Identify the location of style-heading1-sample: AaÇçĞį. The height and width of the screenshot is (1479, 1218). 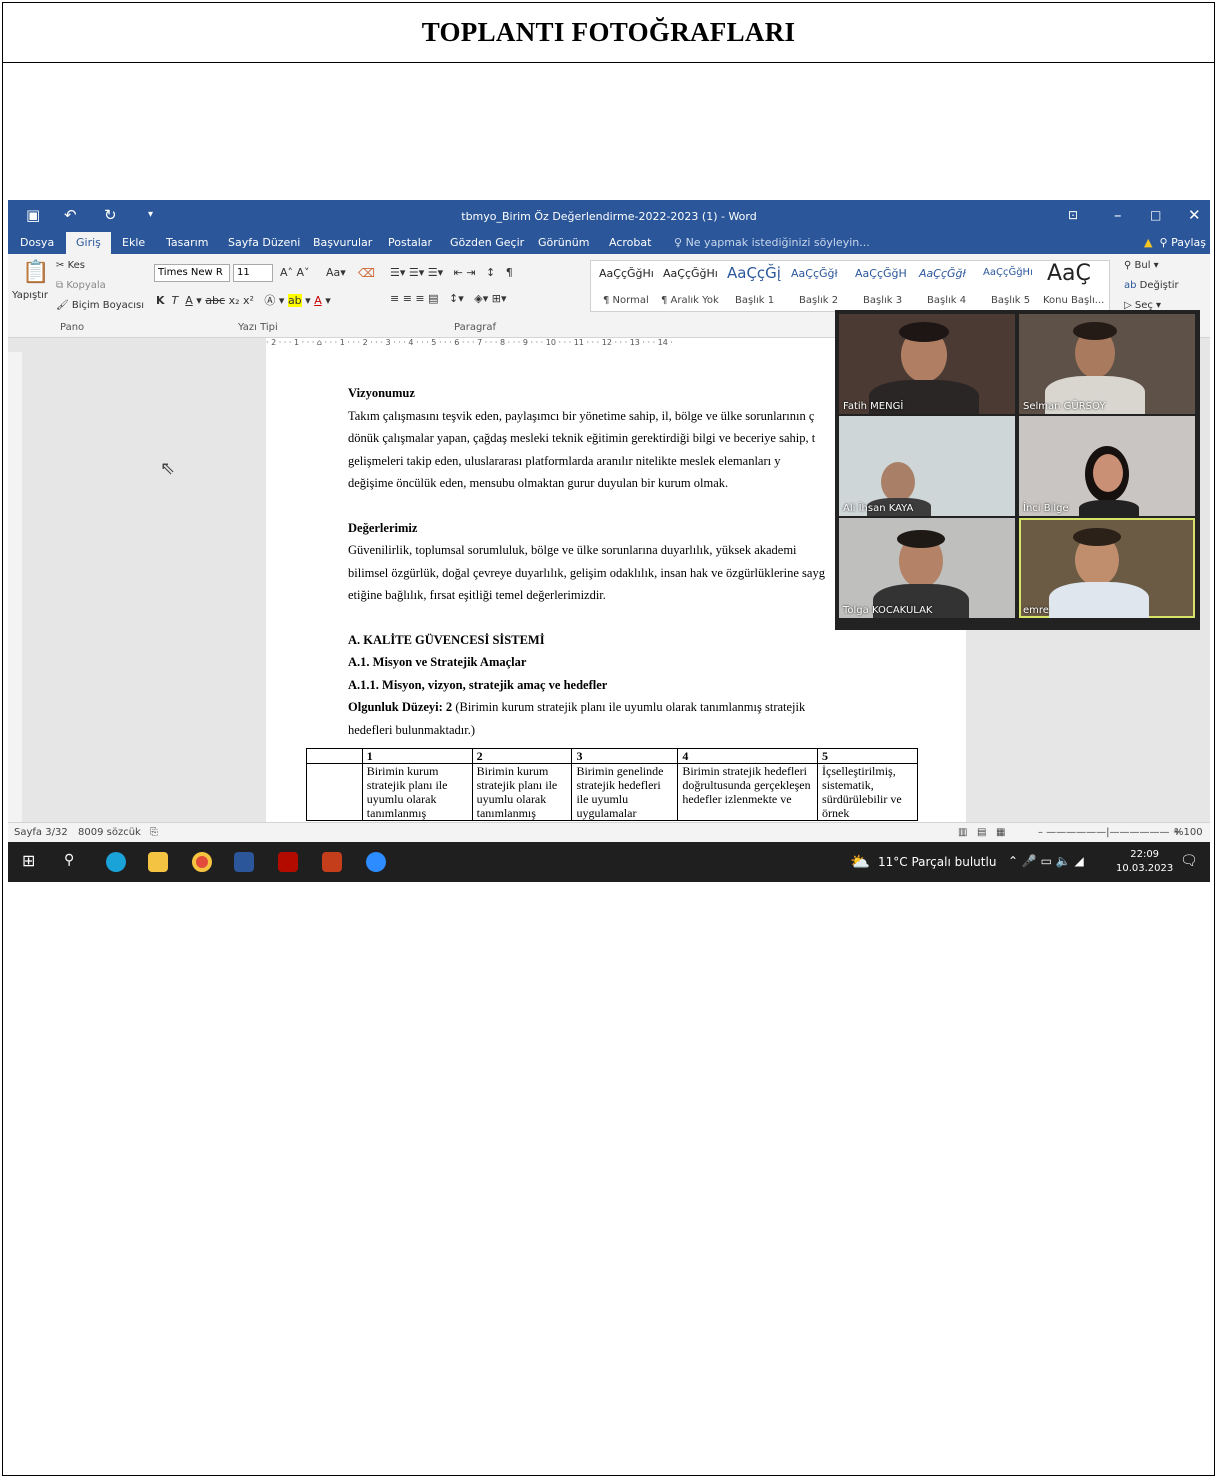
(754, 273).